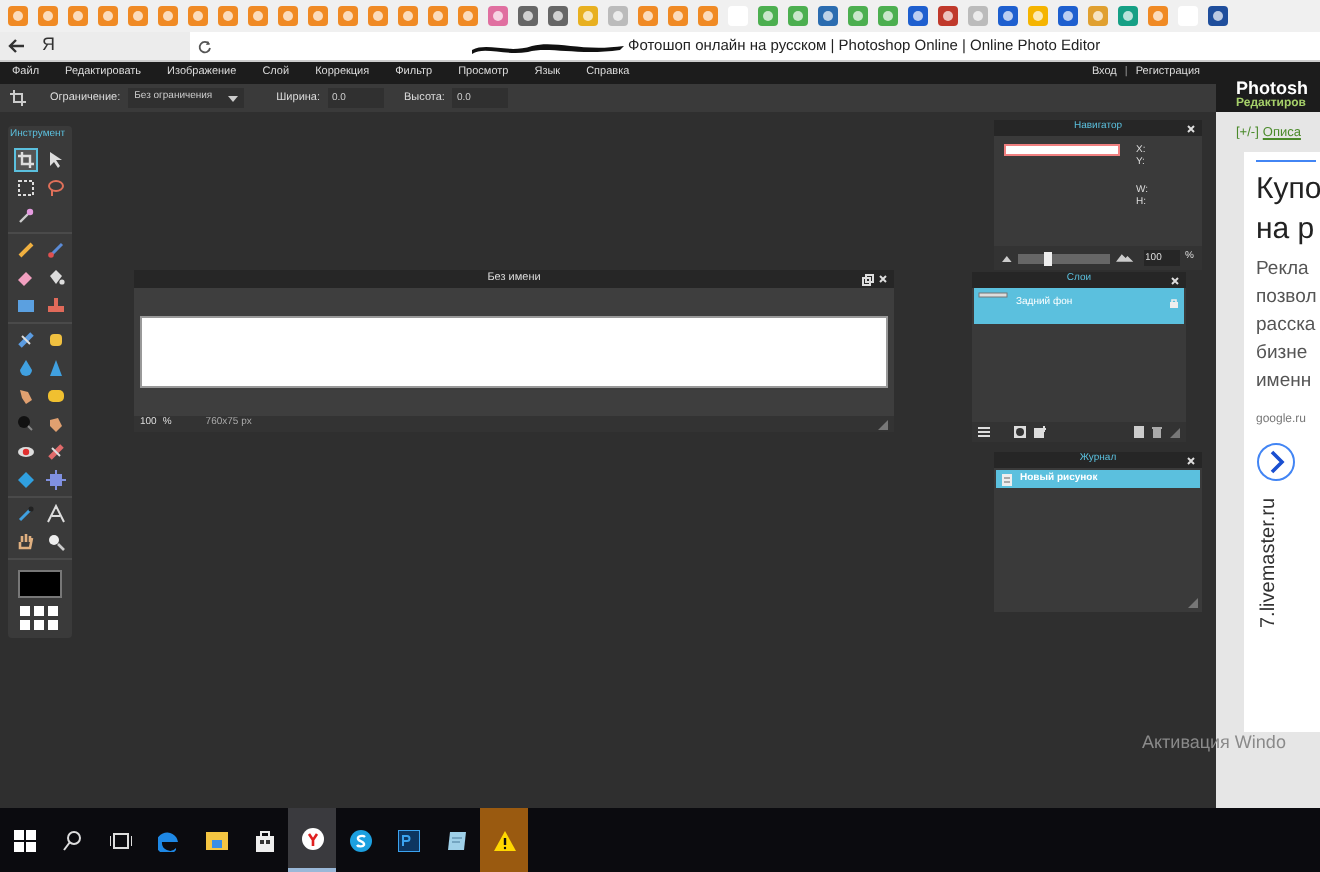  I want to click on ad-text: расска, so click(1287, 325).